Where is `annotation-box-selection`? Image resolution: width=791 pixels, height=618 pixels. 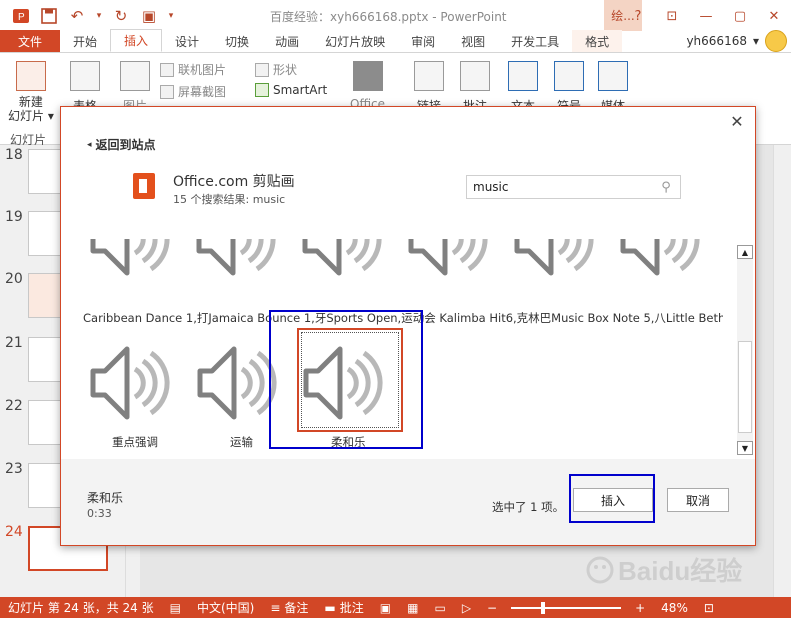
annotation-box-selection is located at coordinates (346, 379).